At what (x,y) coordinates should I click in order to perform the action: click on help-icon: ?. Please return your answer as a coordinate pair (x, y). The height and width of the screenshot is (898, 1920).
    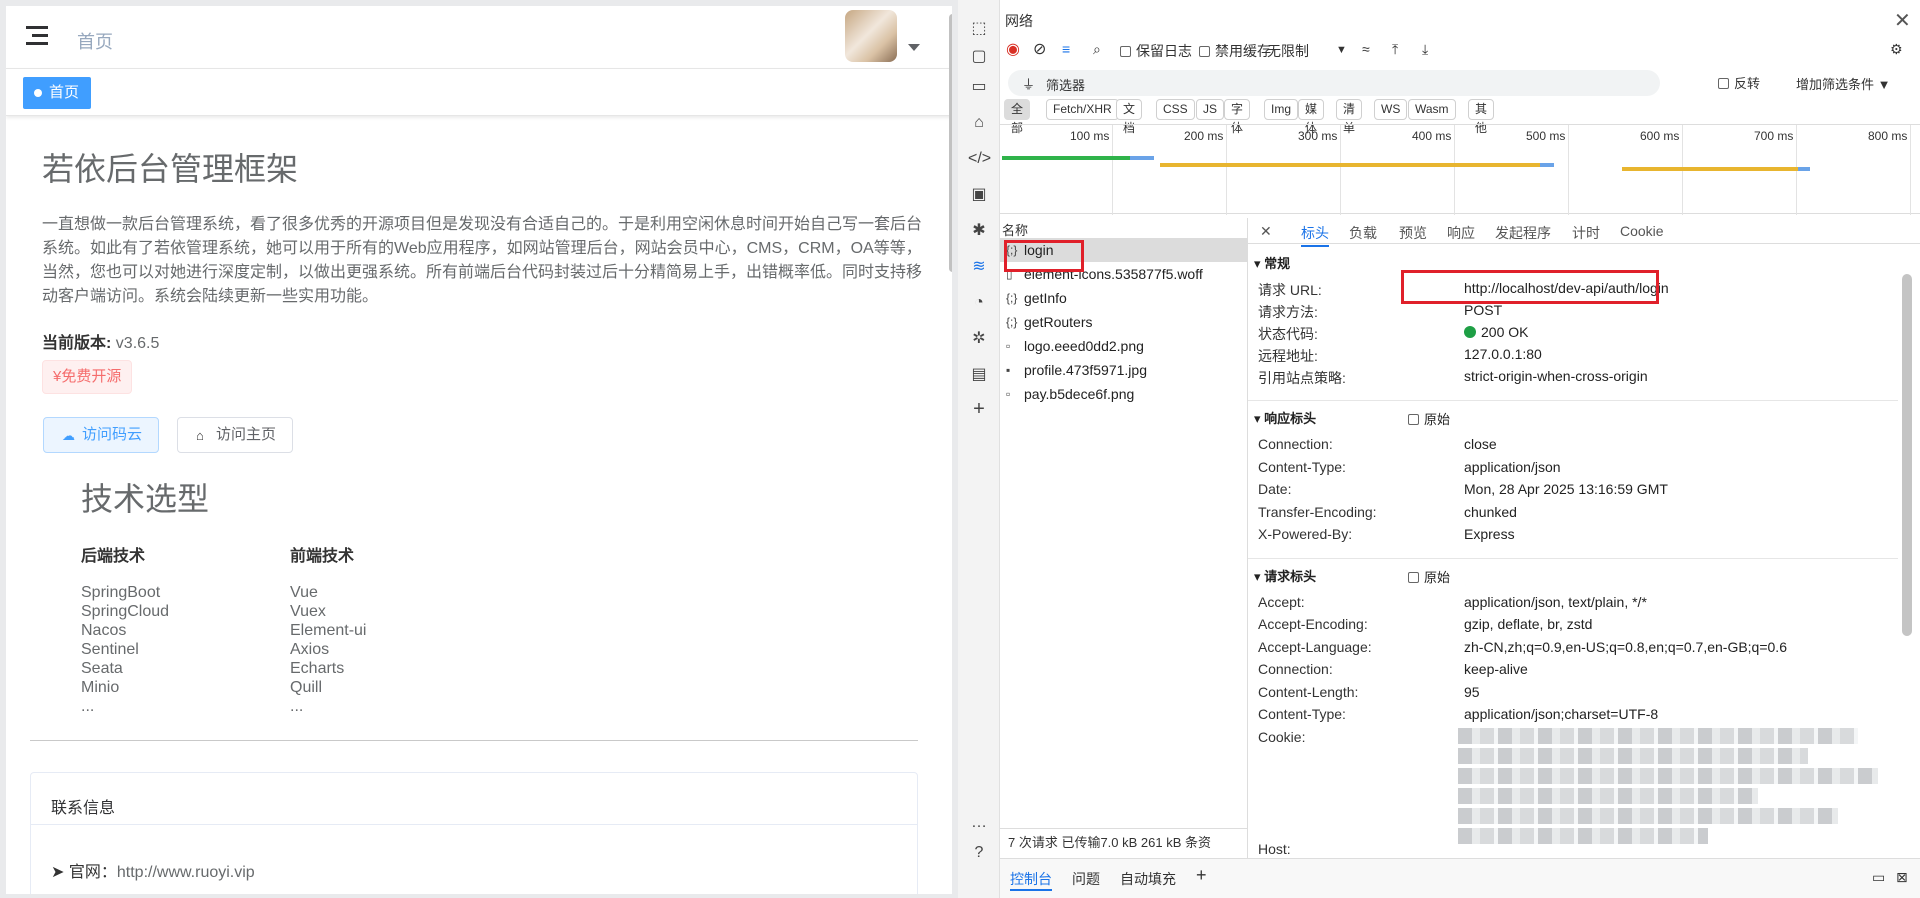
    Looking at the image, I should click on (979, 853).